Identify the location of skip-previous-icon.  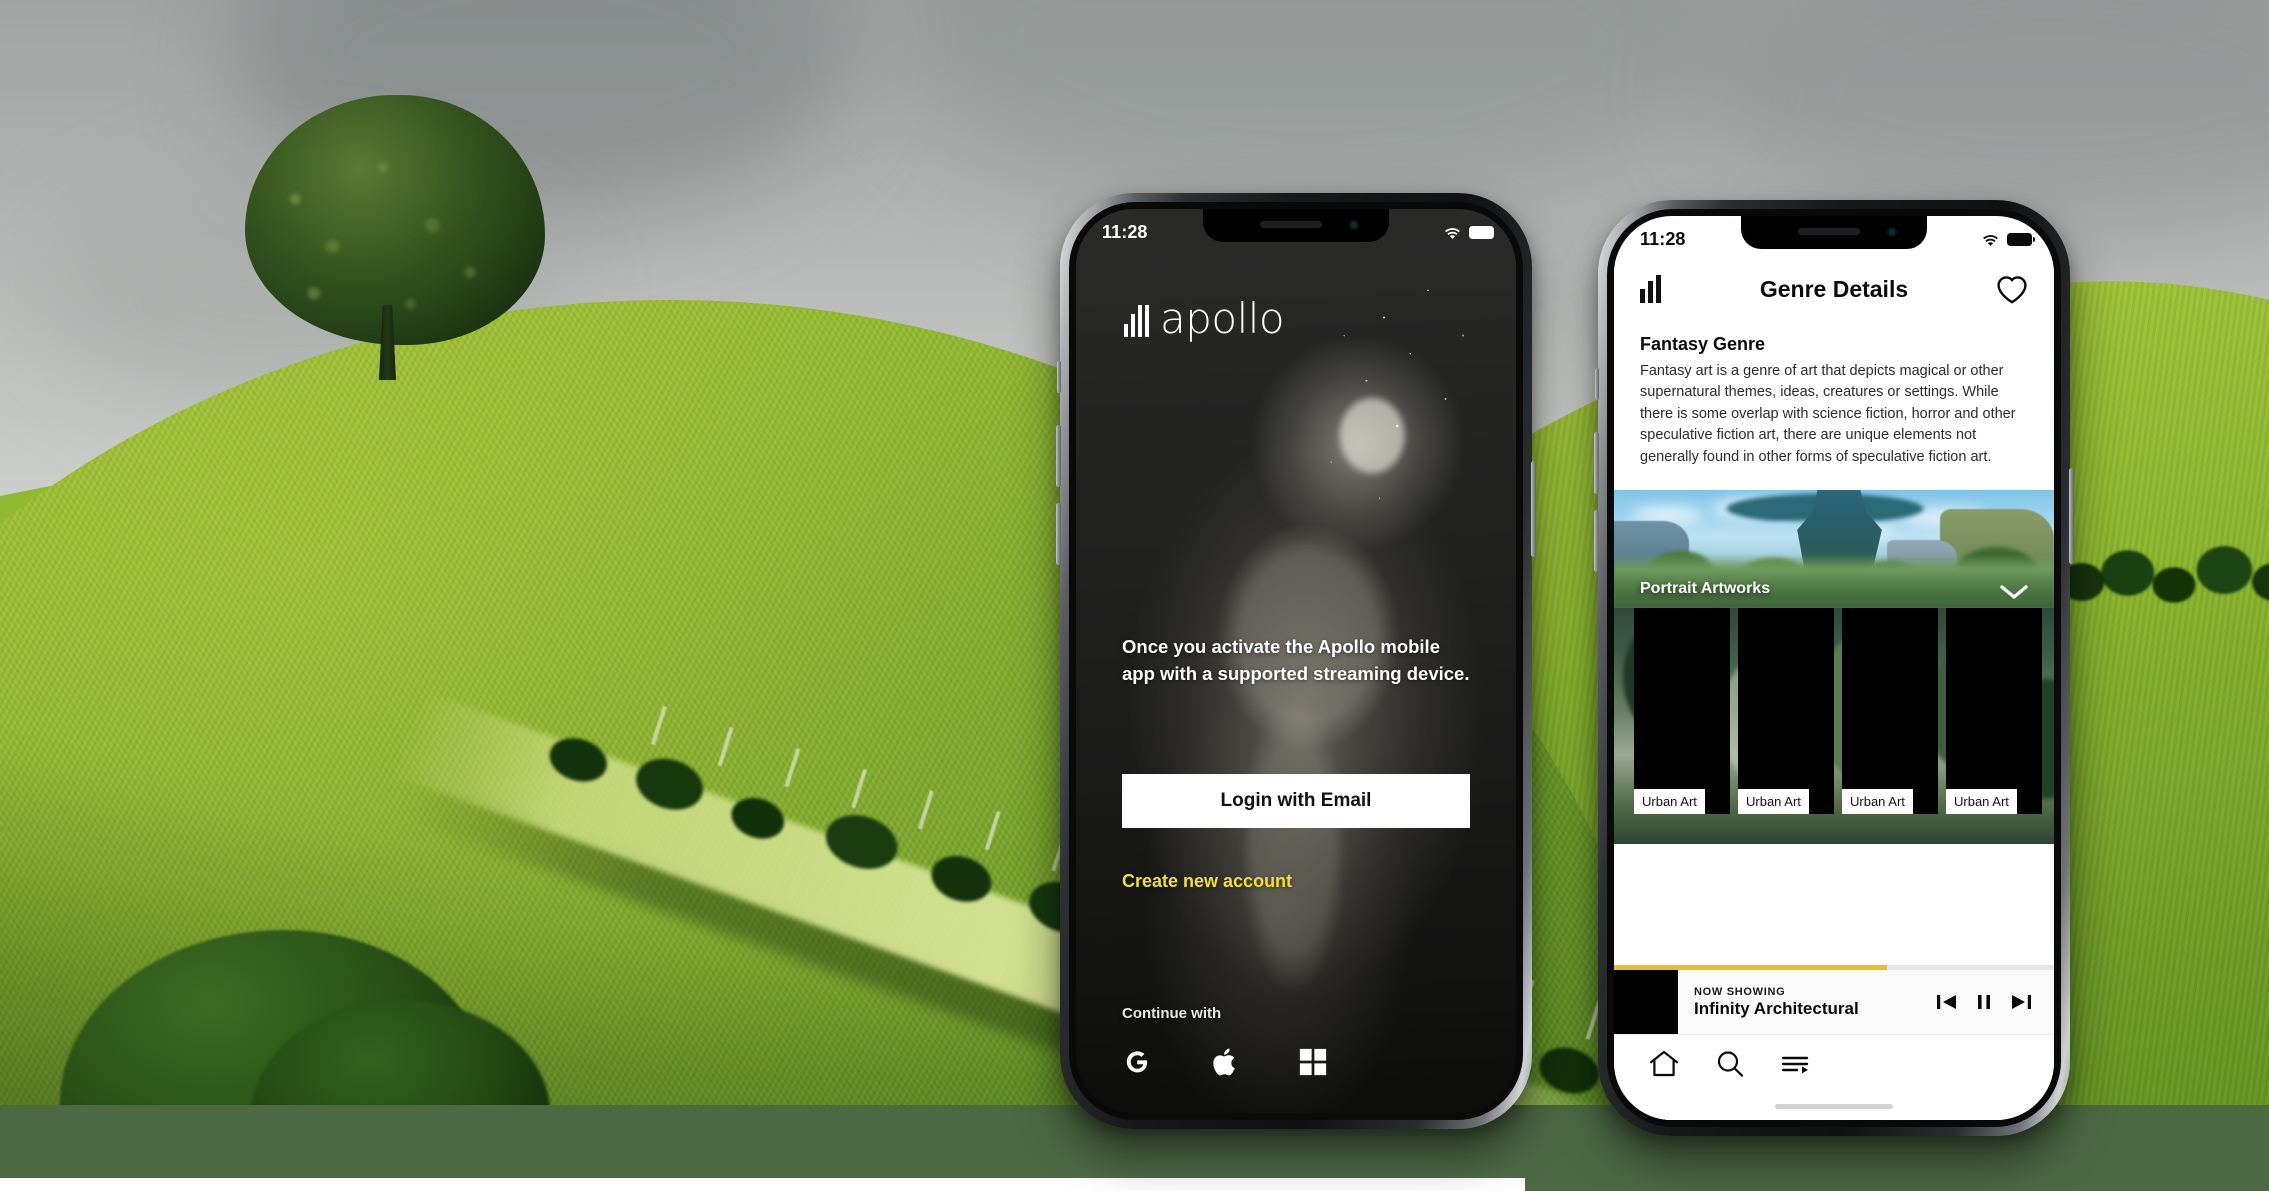
(1946, 1002).